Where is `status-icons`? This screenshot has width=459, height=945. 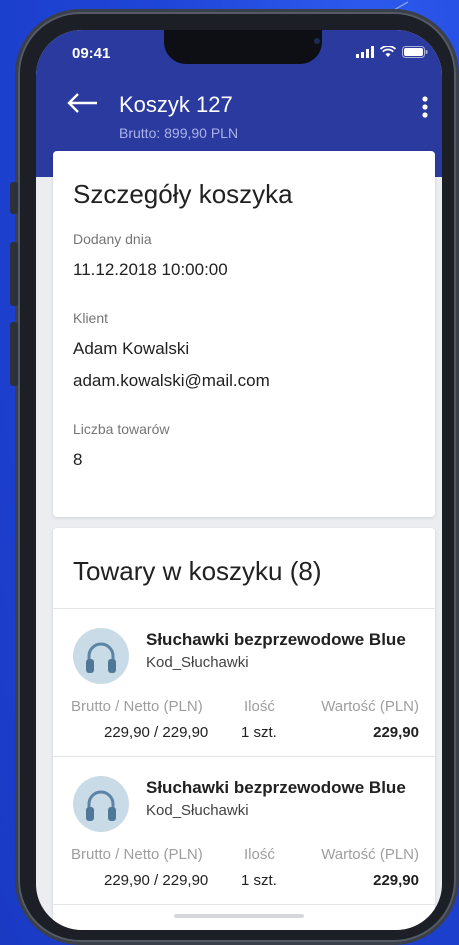
status-icons is located at coordinates (392, 52).